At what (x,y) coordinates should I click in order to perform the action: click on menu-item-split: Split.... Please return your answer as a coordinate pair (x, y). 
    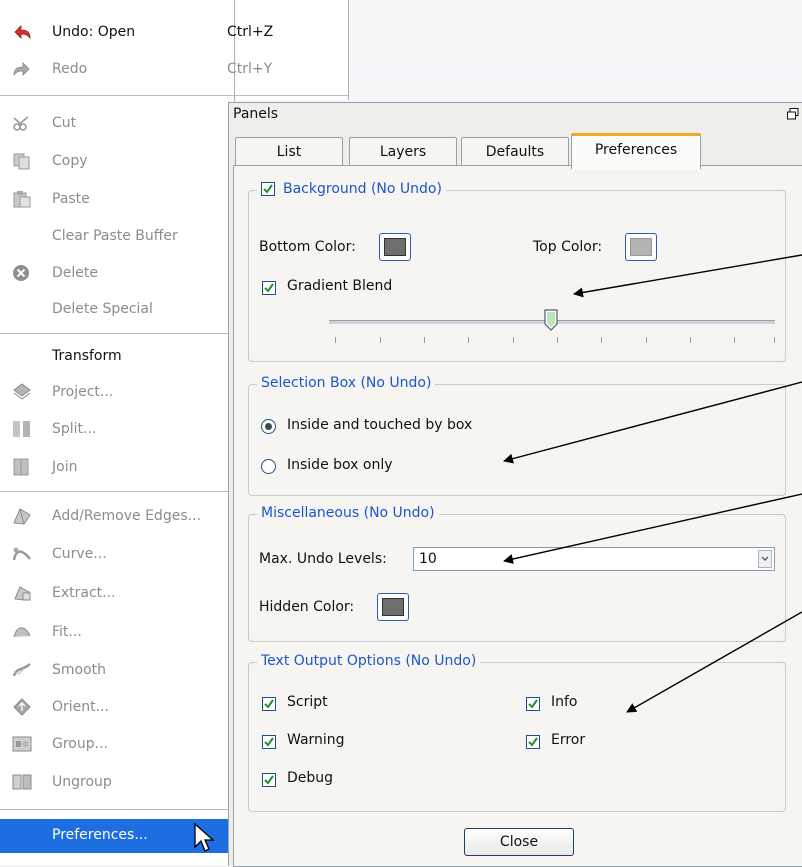
    Looking at the image, I should click on (117, 430).